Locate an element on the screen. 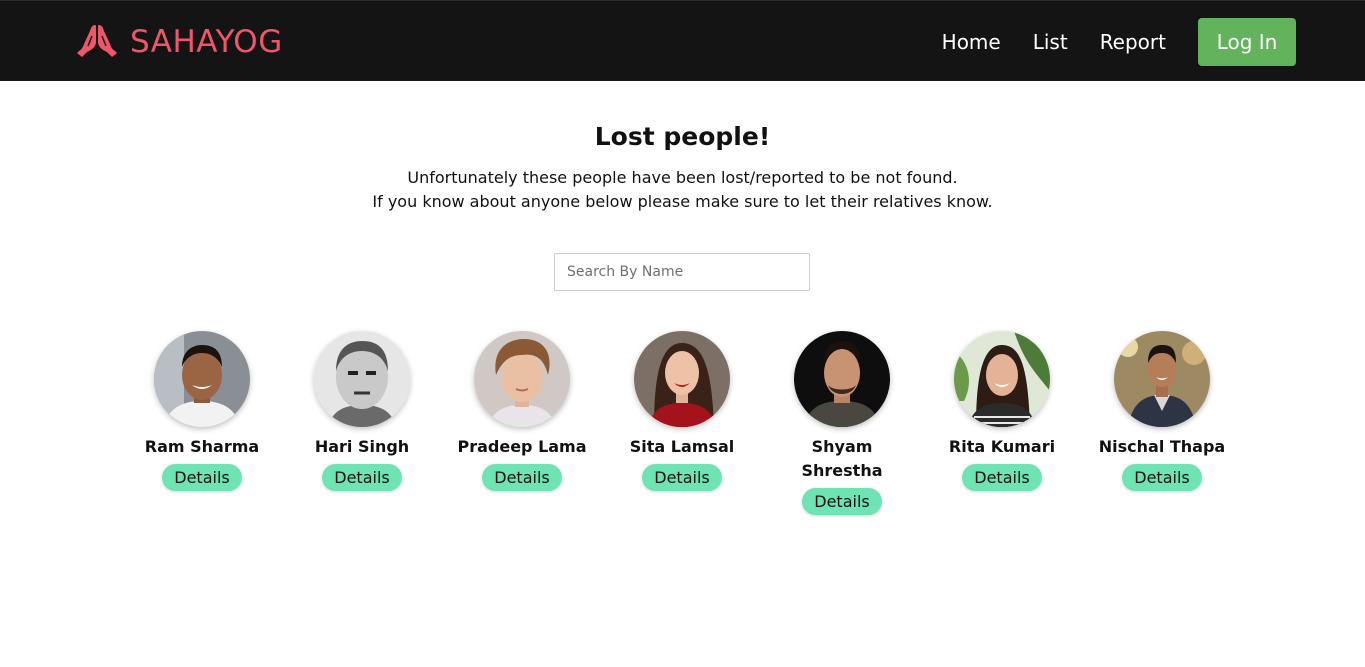  person-name: Pradeep Lama is located at coordinates (522, 446).